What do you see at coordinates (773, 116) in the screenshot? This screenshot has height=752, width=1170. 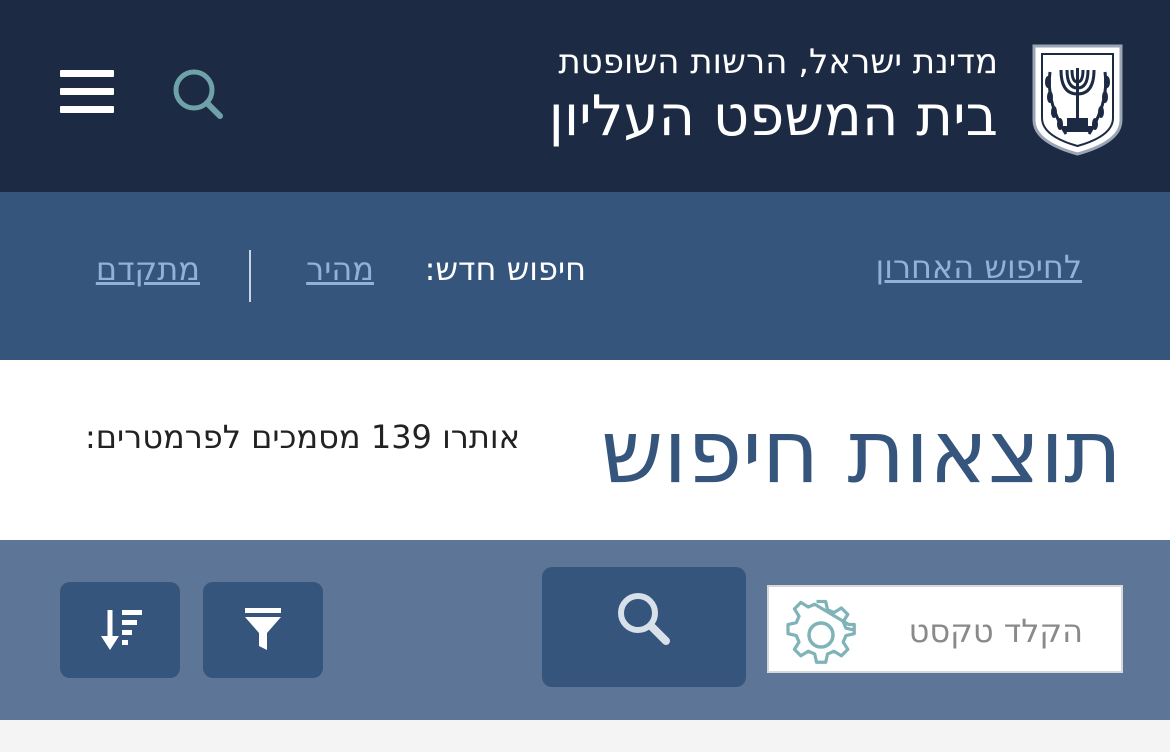 I see `site-title: בית המשפט העליון` at bounding box center [773, 116].